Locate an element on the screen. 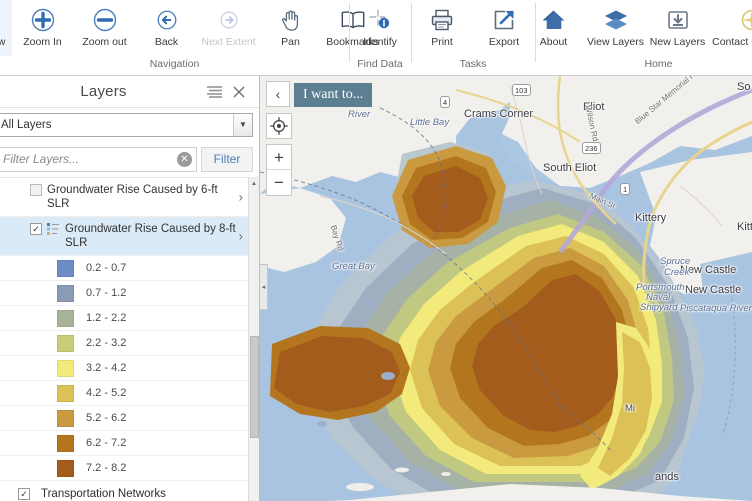 This screenshot has height=501, width=752. legend-label: 7.2 - 8.2 is located at coordinates (106, 468).